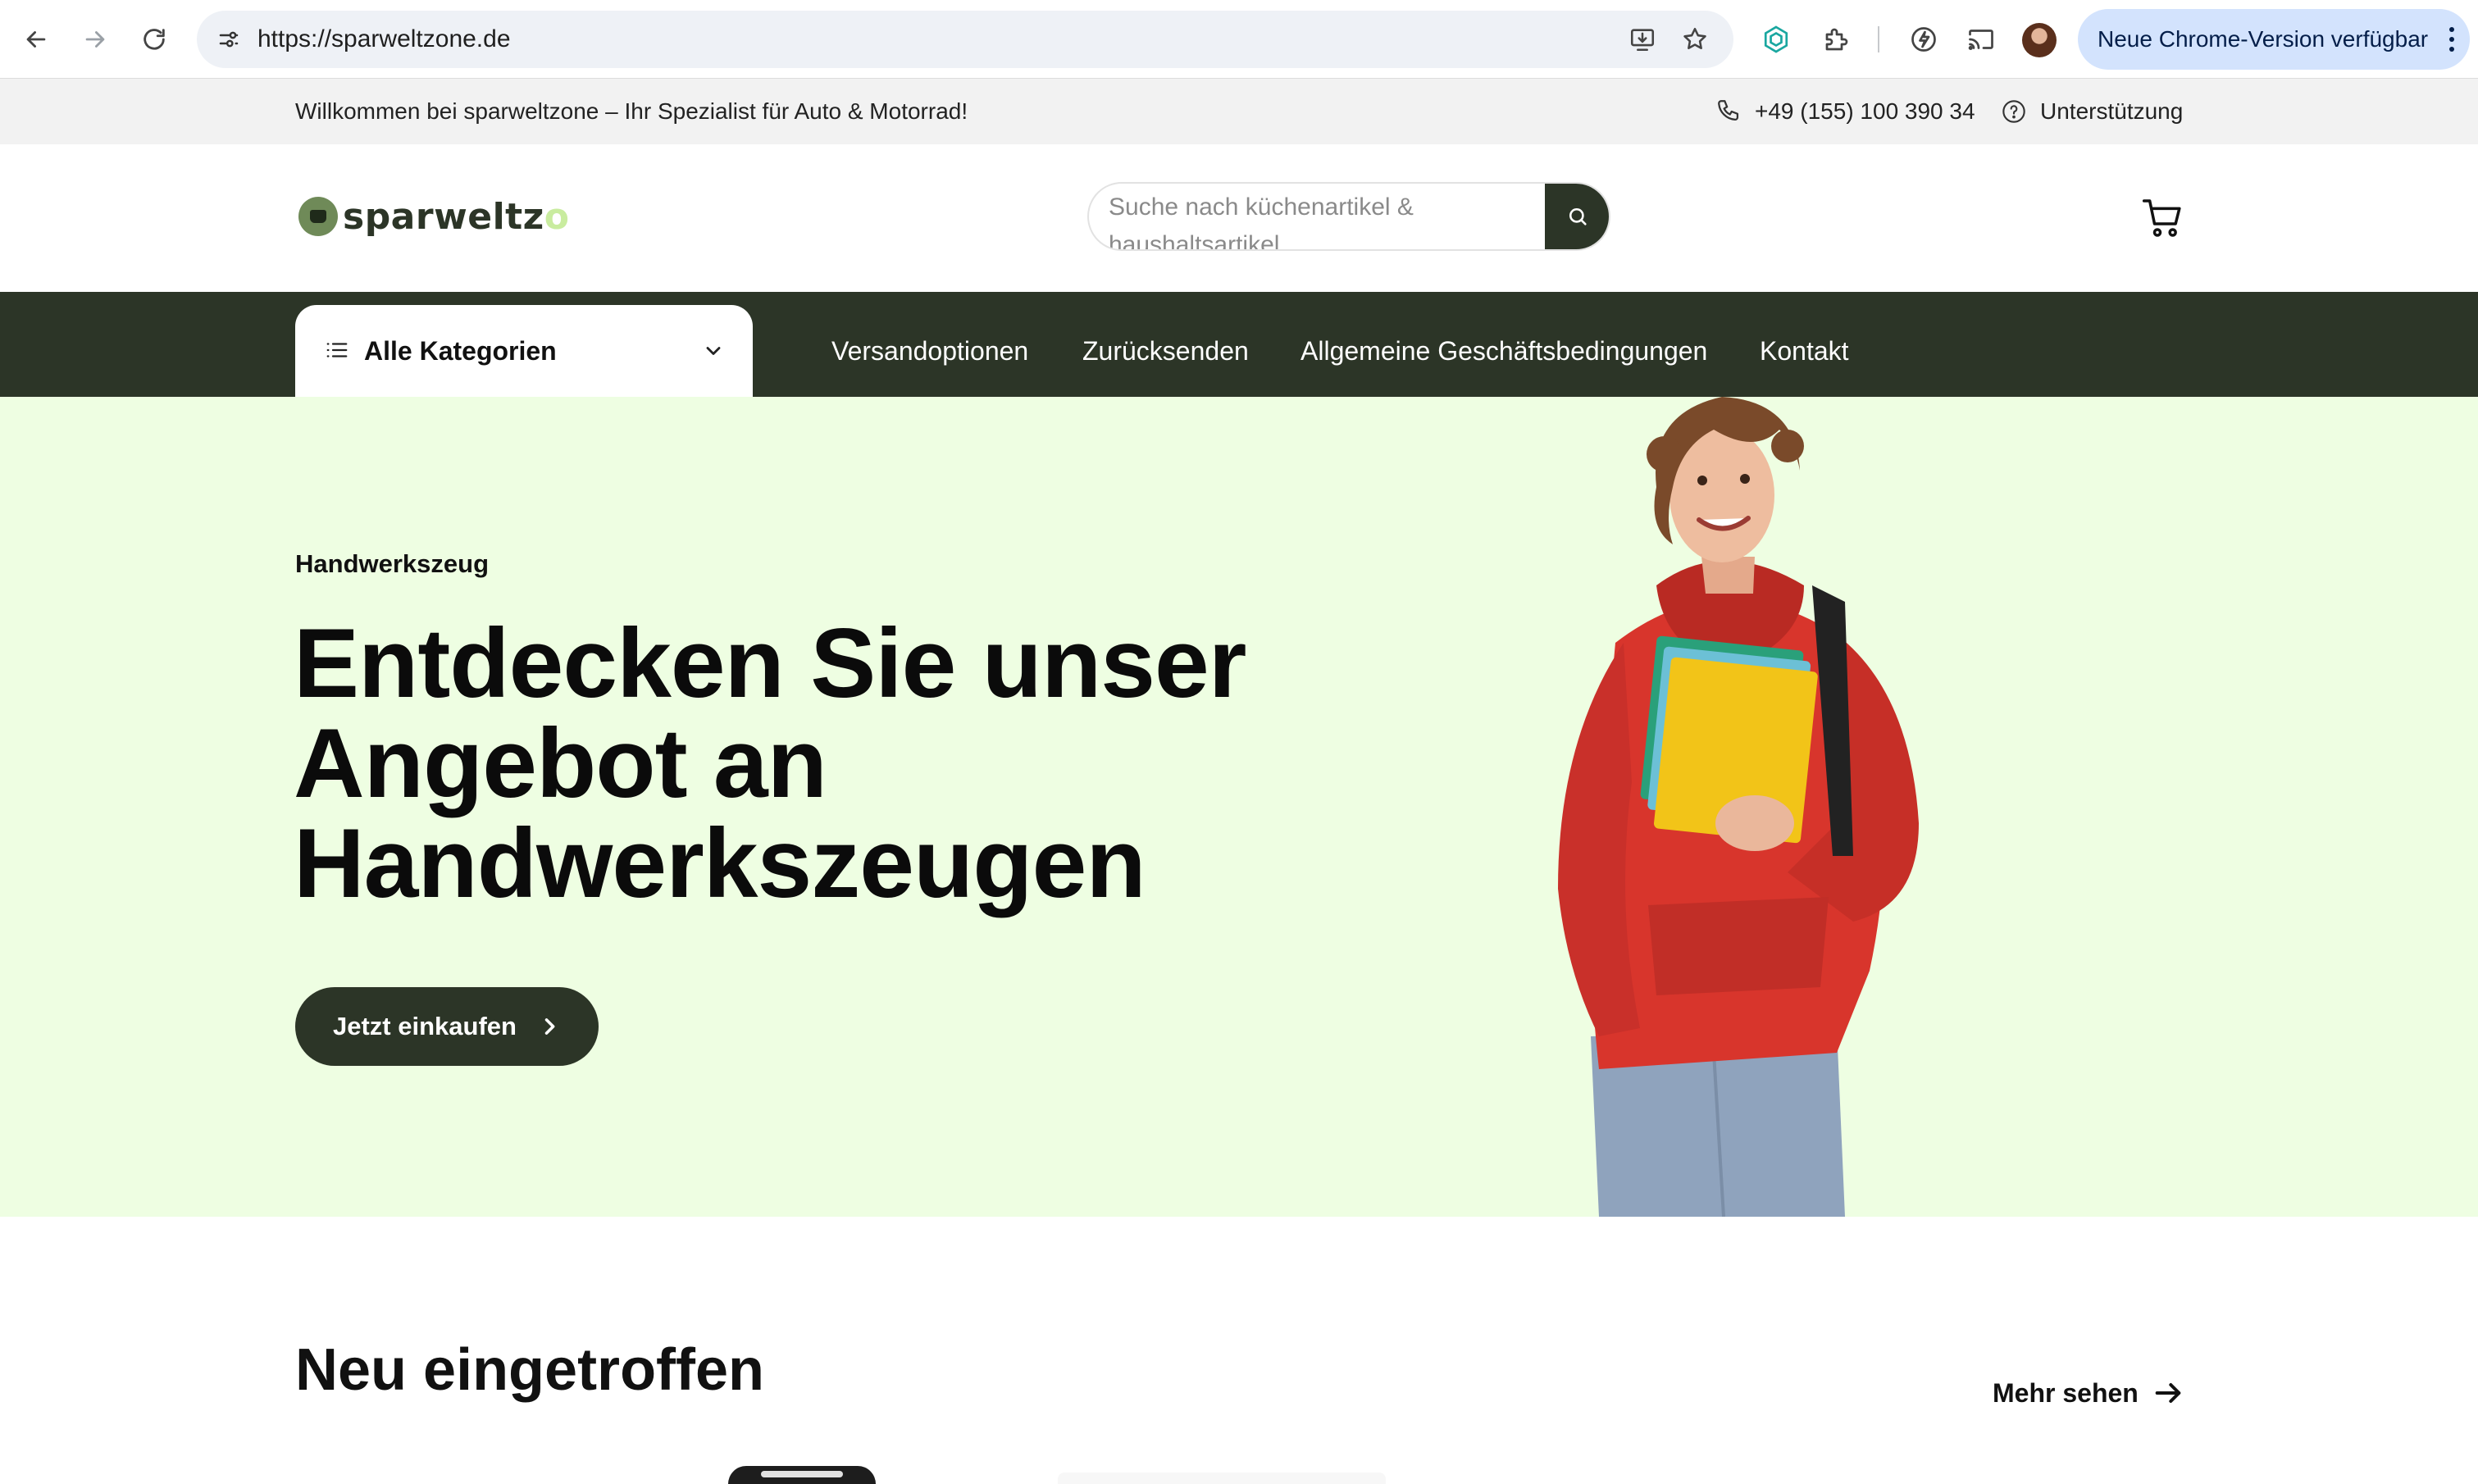 The image size is (2478, 1484). I want to click on cast-icon, so click(1980, 40).